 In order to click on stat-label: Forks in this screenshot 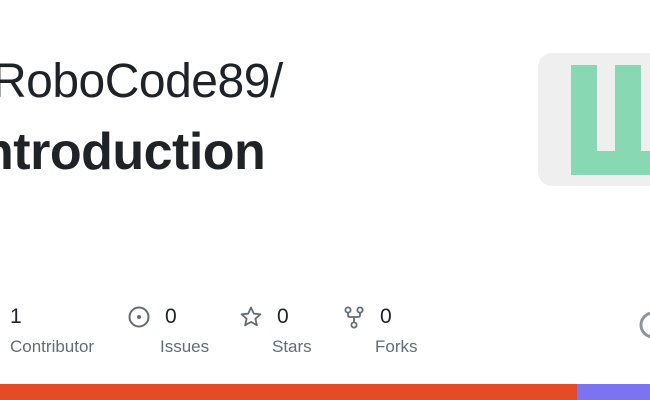, I will do `click(396, 346)`.